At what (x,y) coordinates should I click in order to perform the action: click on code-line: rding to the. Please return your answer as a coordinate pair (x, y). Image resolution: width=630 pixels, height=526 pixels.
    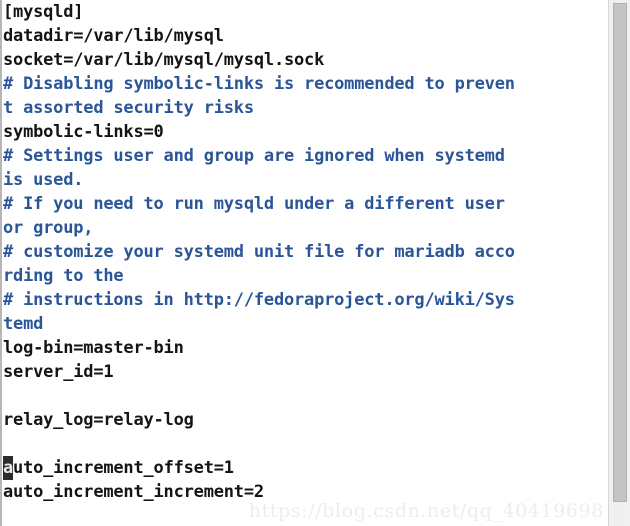
    Looking at the image, I should click on (304, 276).